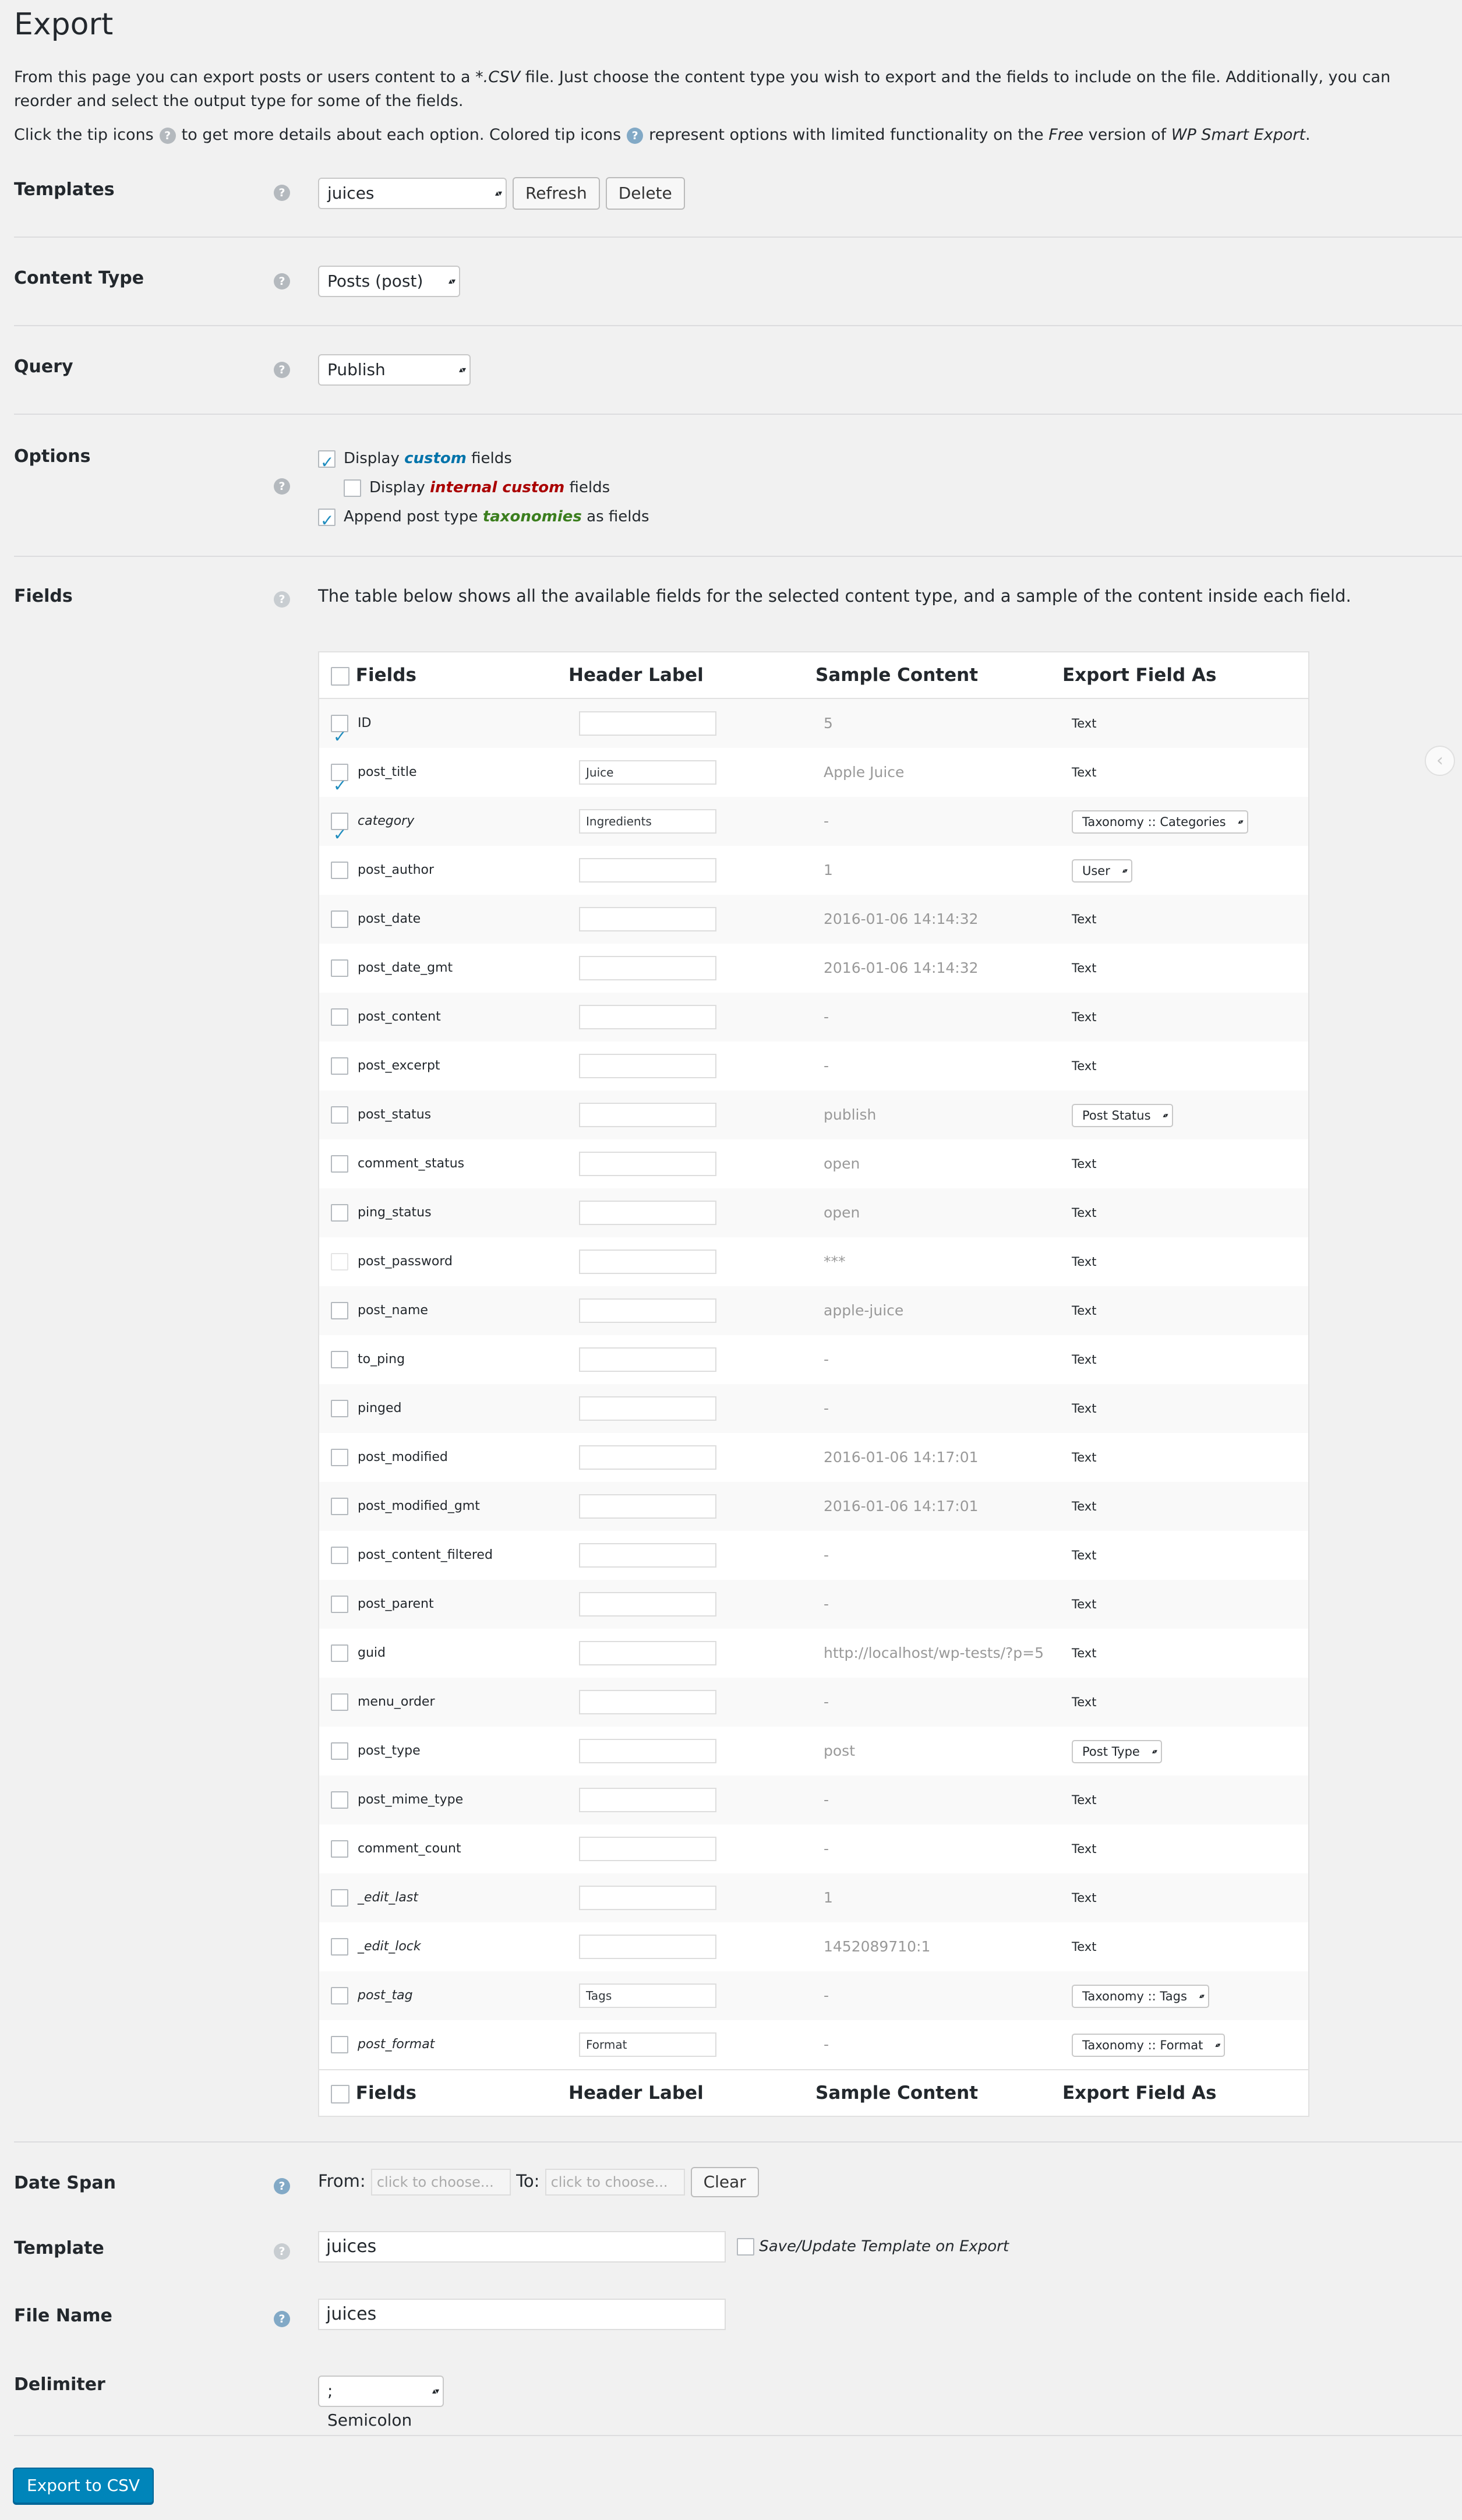  Describe the element at coordinates (813, 1897) in the screenshot. I see `table-row: _edit_last 1 Text` at that location.